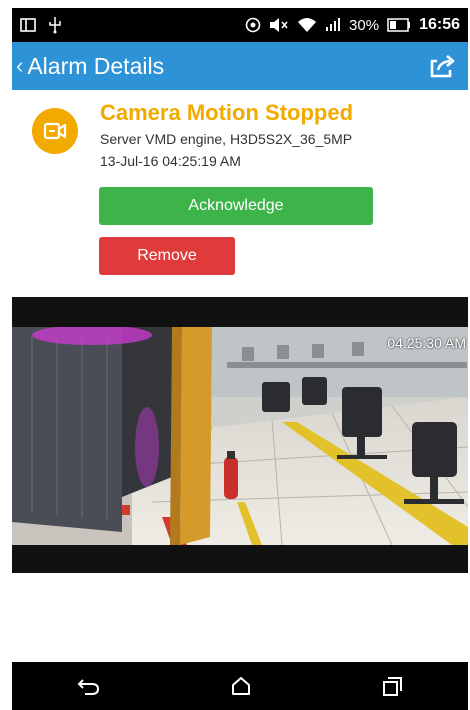 This screenshot has height=710, width=470. What do you see at coordinates (226, 139) in the screenshot?
I see `alarm-source: Server VMD engine, H3D5S2X_36_5MP` at bounding box center [226, 139].